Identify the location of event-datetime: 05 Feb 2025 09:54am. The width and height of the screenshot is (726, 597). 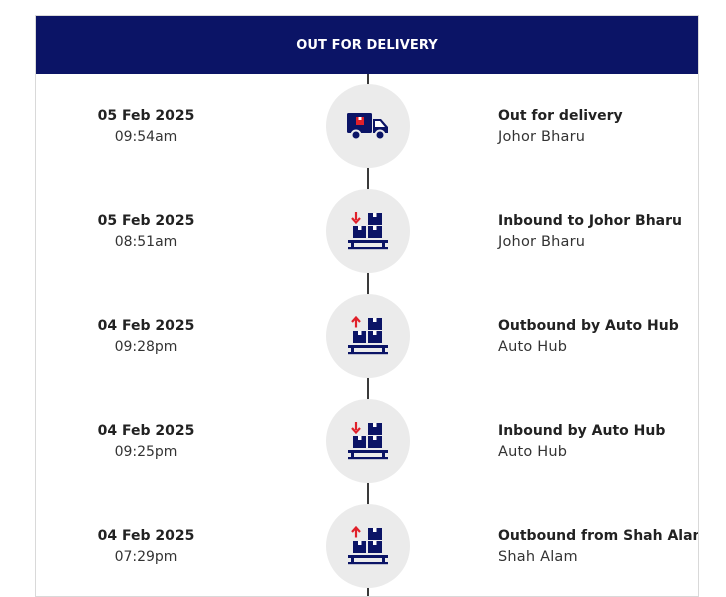
(146, 127).